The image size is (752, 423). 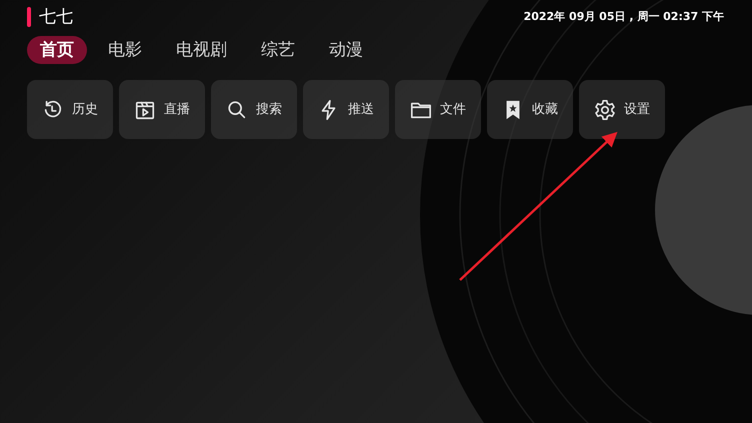 I want to click on shortcut-tile: 文件, so click(x=438, y=109).